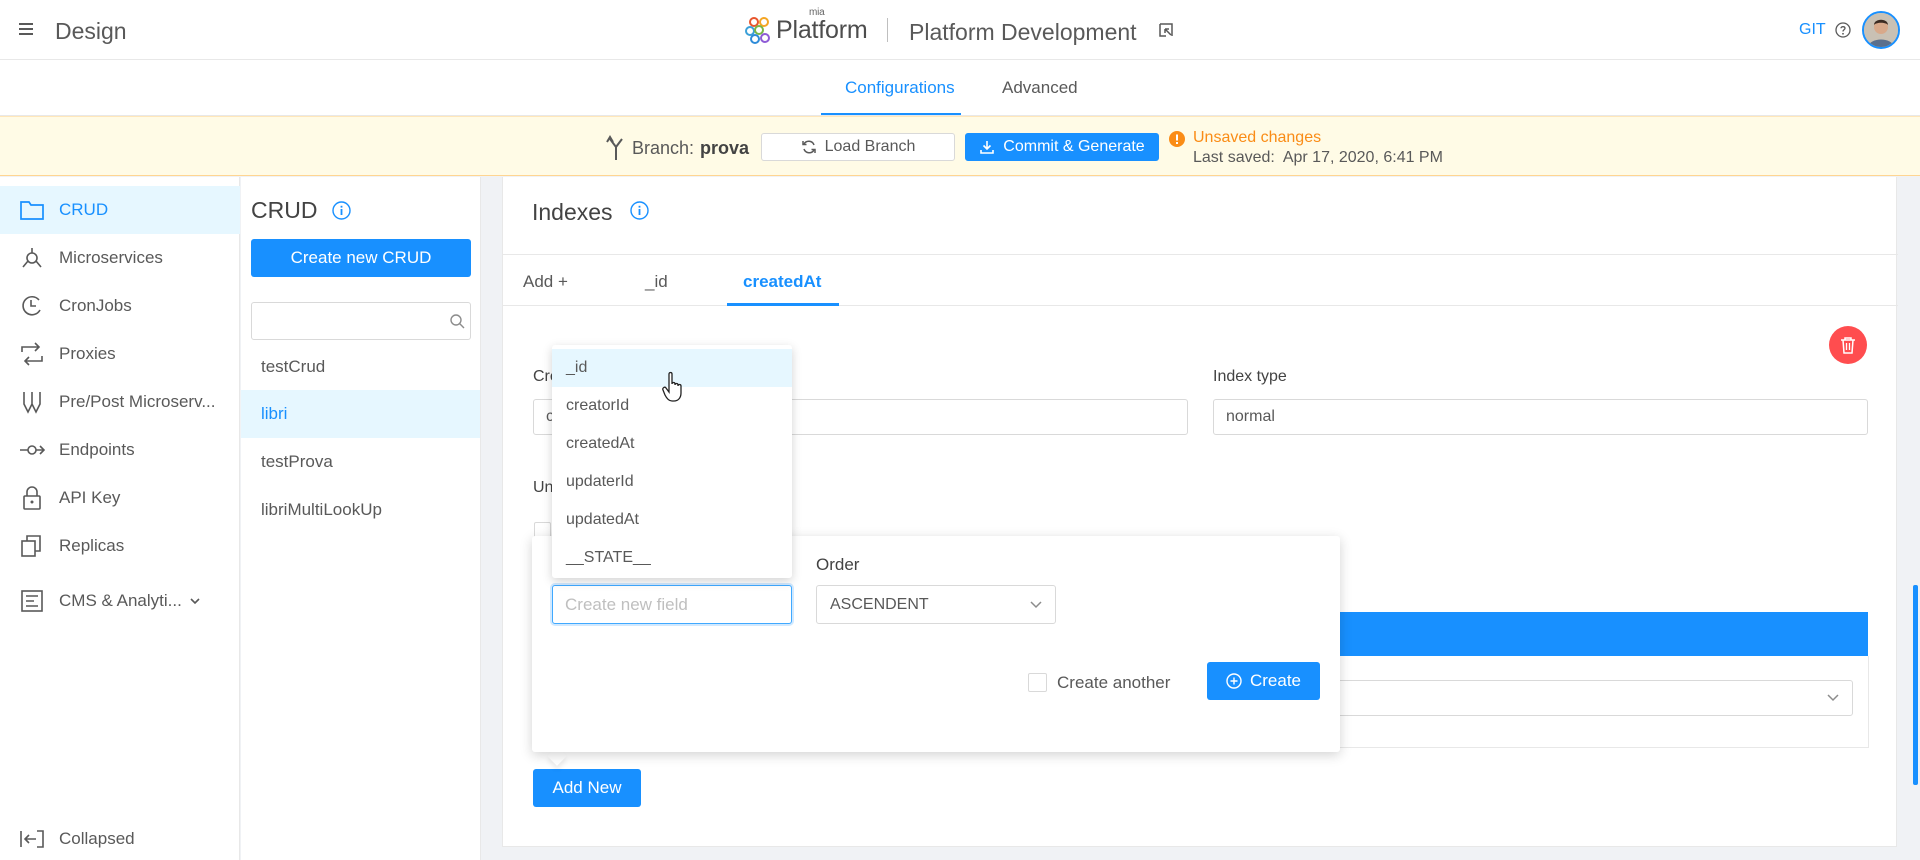 Image resolution: width=1920 pixels, height=860 pixels. I want to click on crud-list-item: libri, so click(360, 414).